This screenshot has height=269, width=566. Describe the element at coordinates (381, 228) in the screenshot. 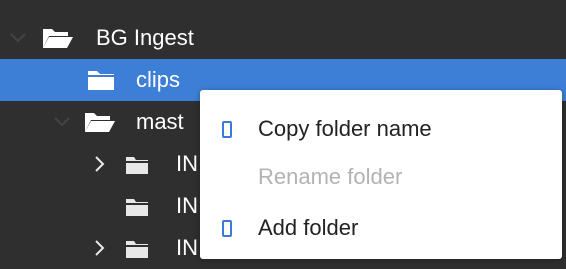

I see `add-folder-menu-item: Add folder` at that location.